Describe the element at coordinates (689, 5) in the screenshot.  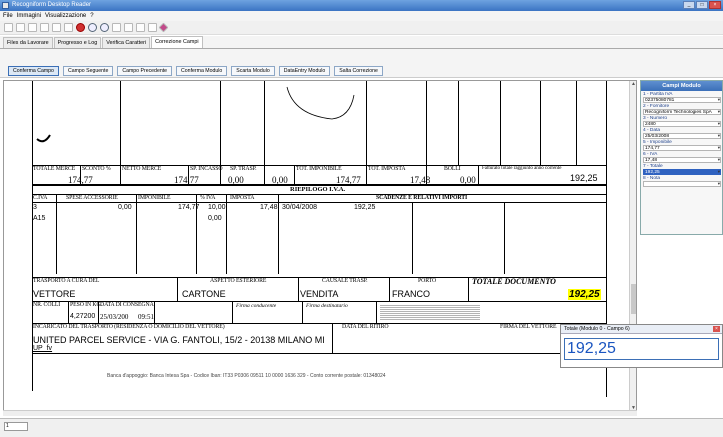
I see `minimize-icon: _` at that location.